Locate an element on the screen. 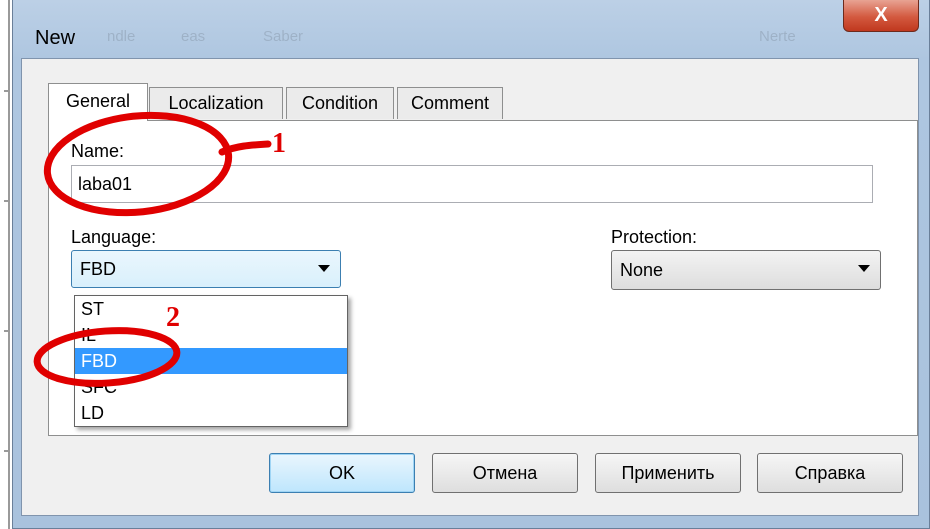  annotation-marker-1: 1 is located at coordinates (279, 143).